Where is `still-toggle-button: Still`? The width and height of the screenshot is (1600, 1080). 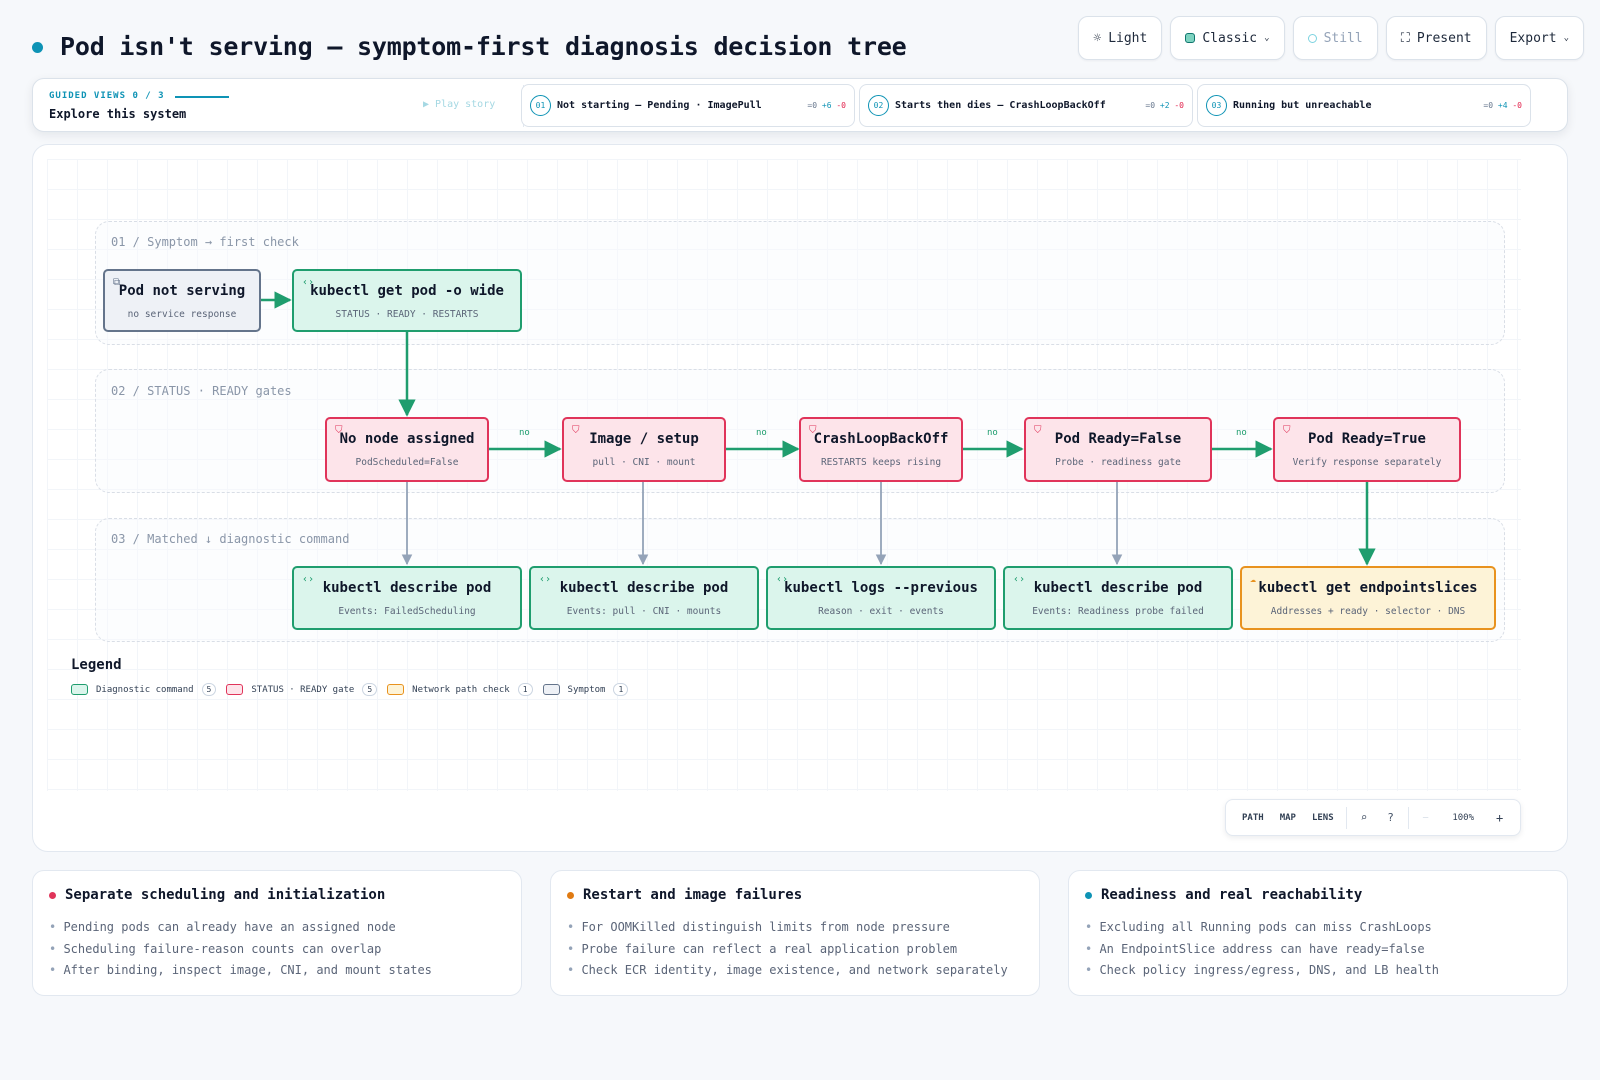
still-toggle-button: Still is located at coordinates (1335, 38).